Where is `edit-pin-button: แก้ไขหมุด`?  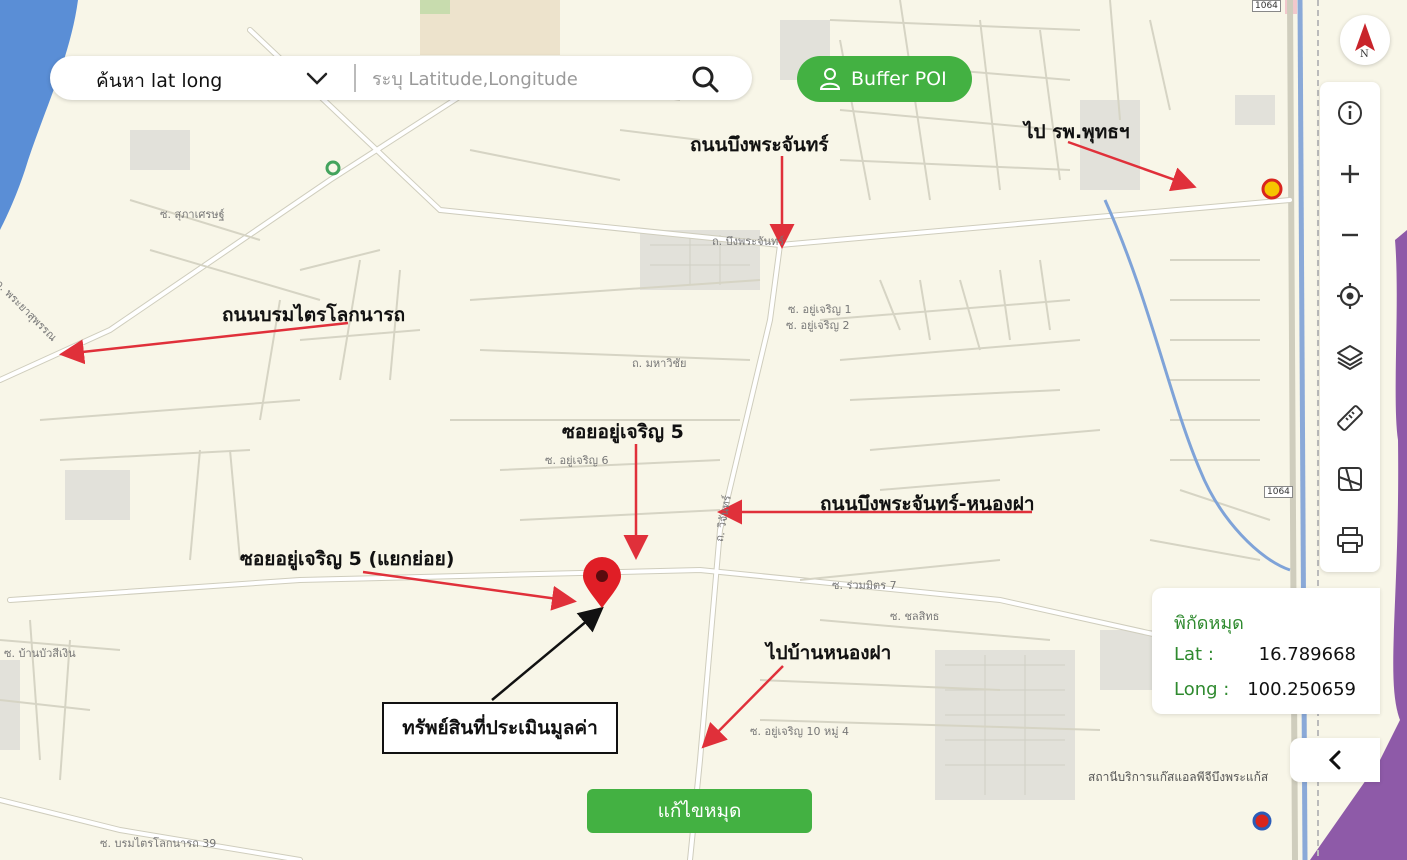
edit-pin-button: แก้ไขหมุด is located at coordinates (699, 811).